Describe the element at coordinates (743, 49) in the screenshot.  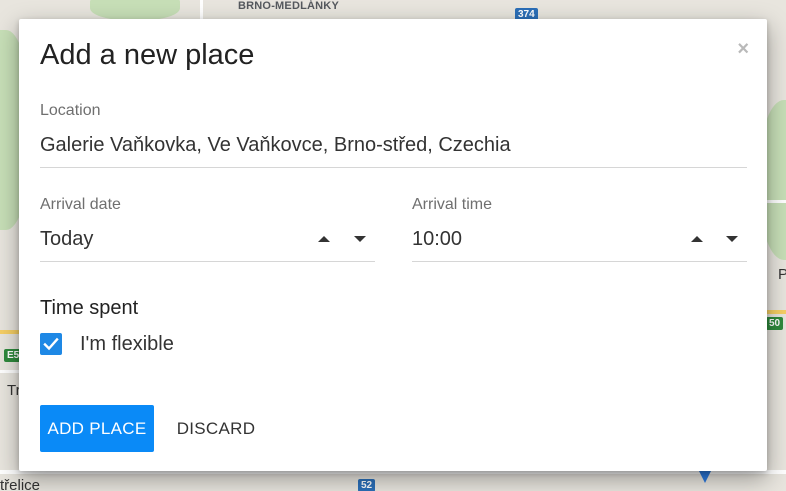
I see `close-icon: ×` at that location.